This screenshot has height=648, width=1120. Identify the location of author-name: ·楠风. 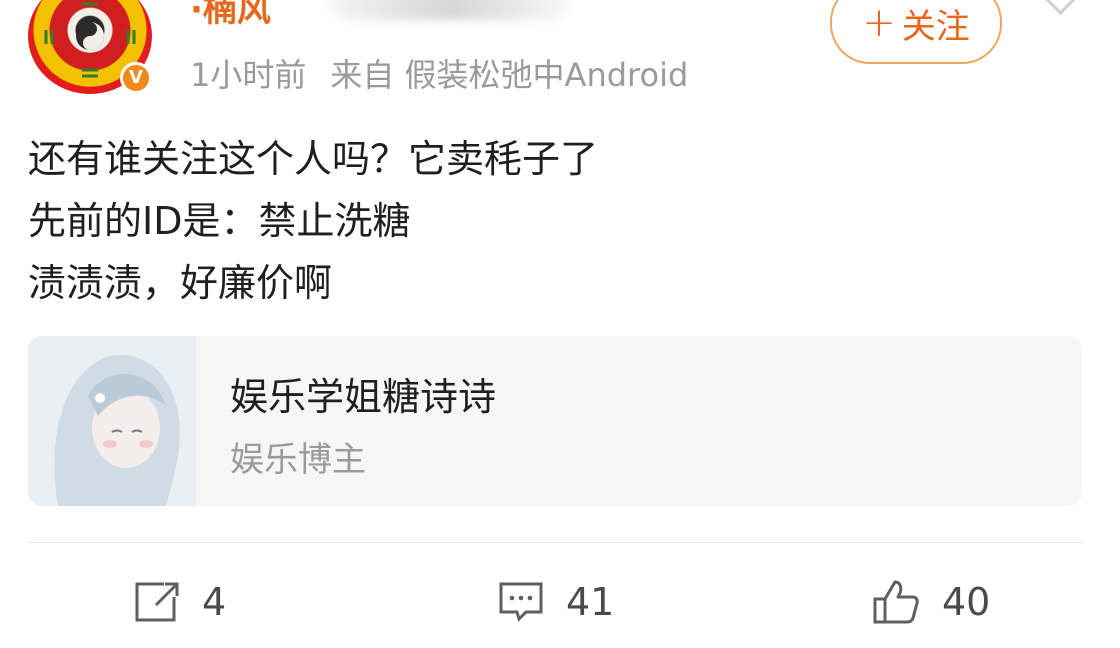
(230, 15).